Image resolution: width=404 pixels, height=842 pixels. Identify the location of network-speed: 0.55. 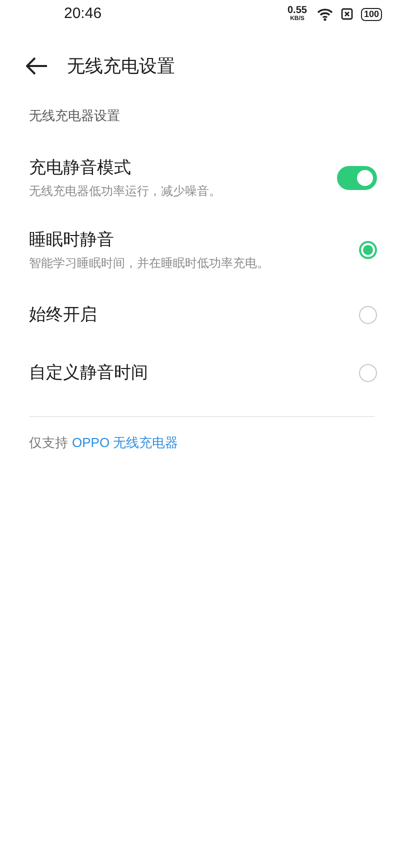
(297, 11).